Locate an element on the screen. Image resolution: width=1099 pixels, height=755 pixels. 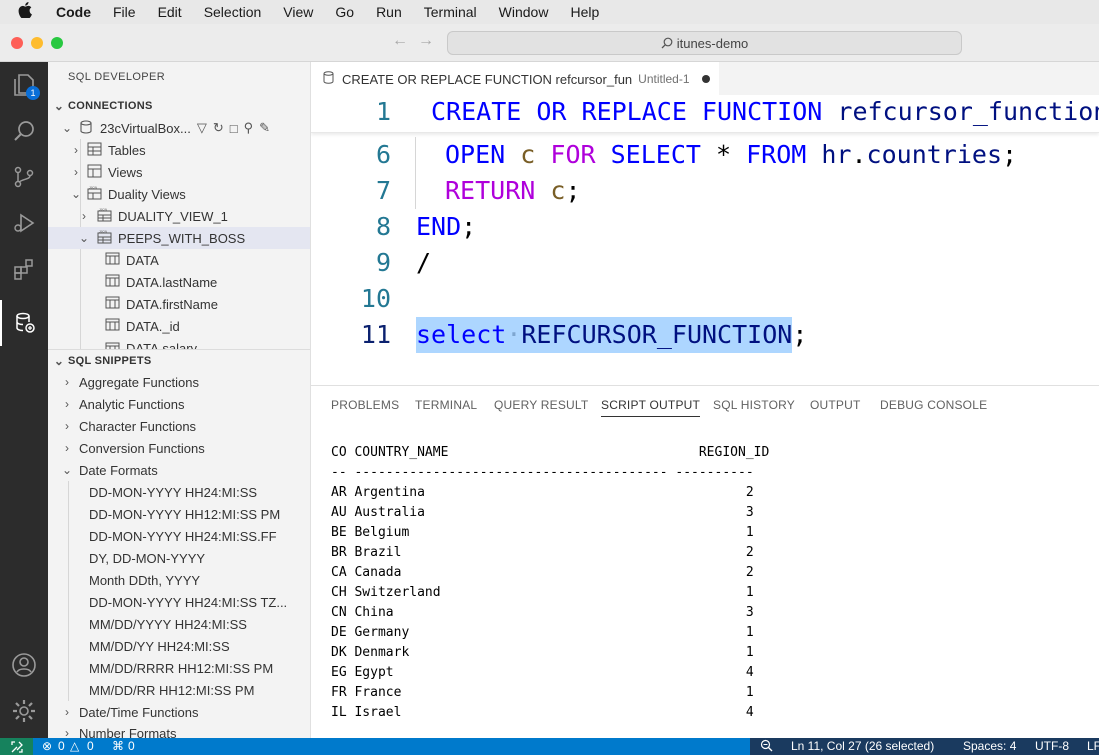
filter-icon: ▽ is located at coordinates (202, 128).